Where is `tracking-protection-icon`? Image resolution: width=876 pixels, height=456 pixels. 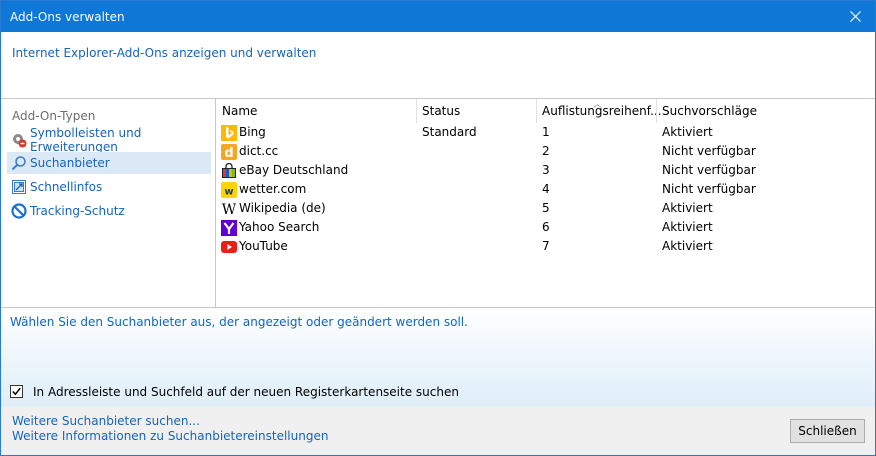
tracking-protection-icon is located at coordinates (19, 211).